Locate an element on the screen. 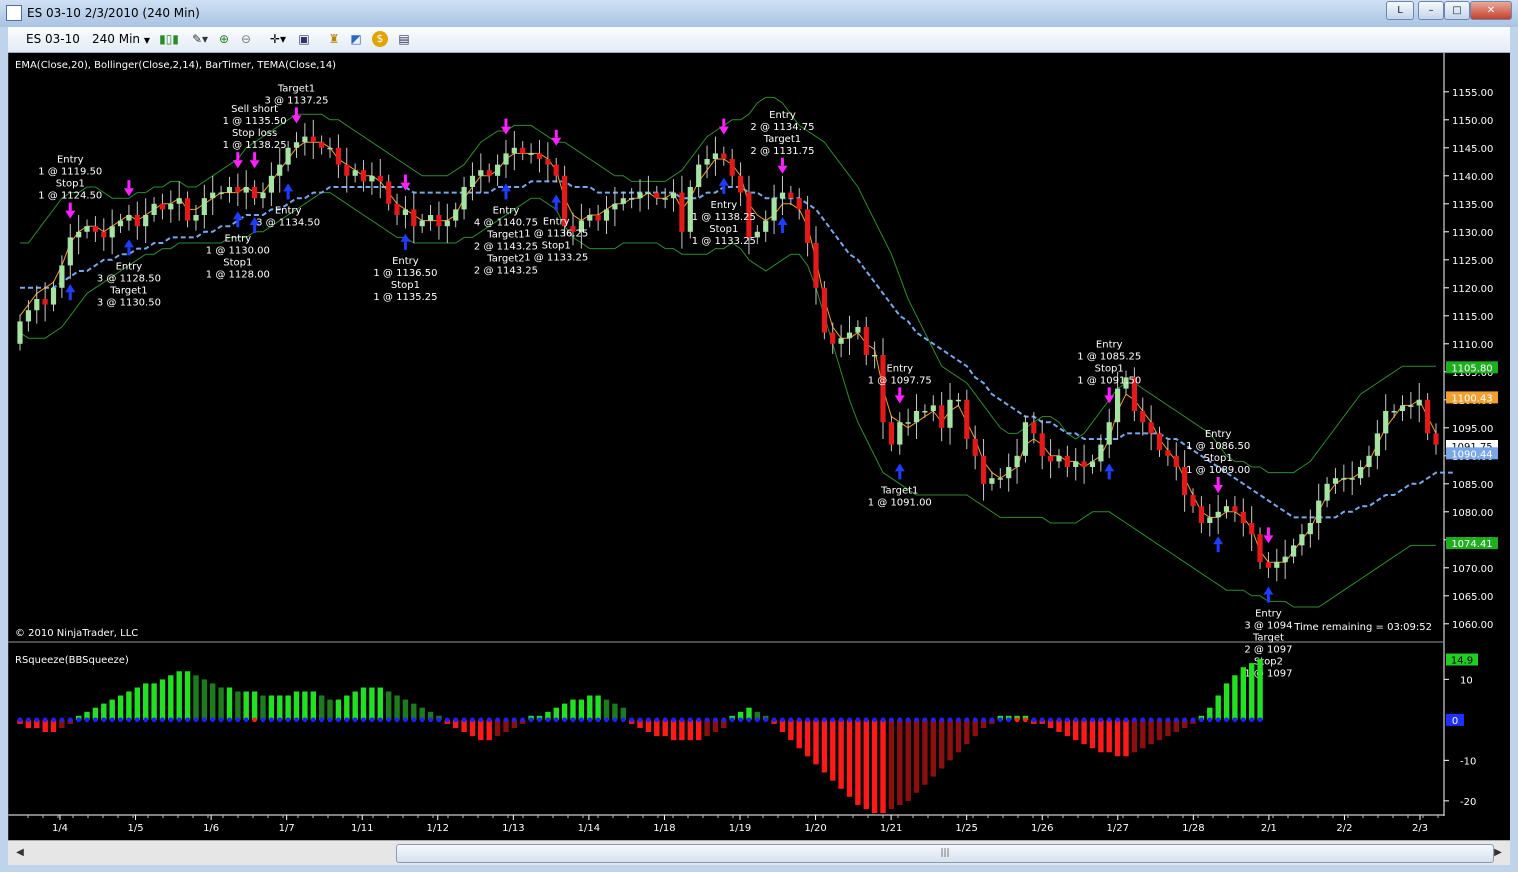  annotation-text: 3 @ 1128.50 is located at coordinates (129, 278).